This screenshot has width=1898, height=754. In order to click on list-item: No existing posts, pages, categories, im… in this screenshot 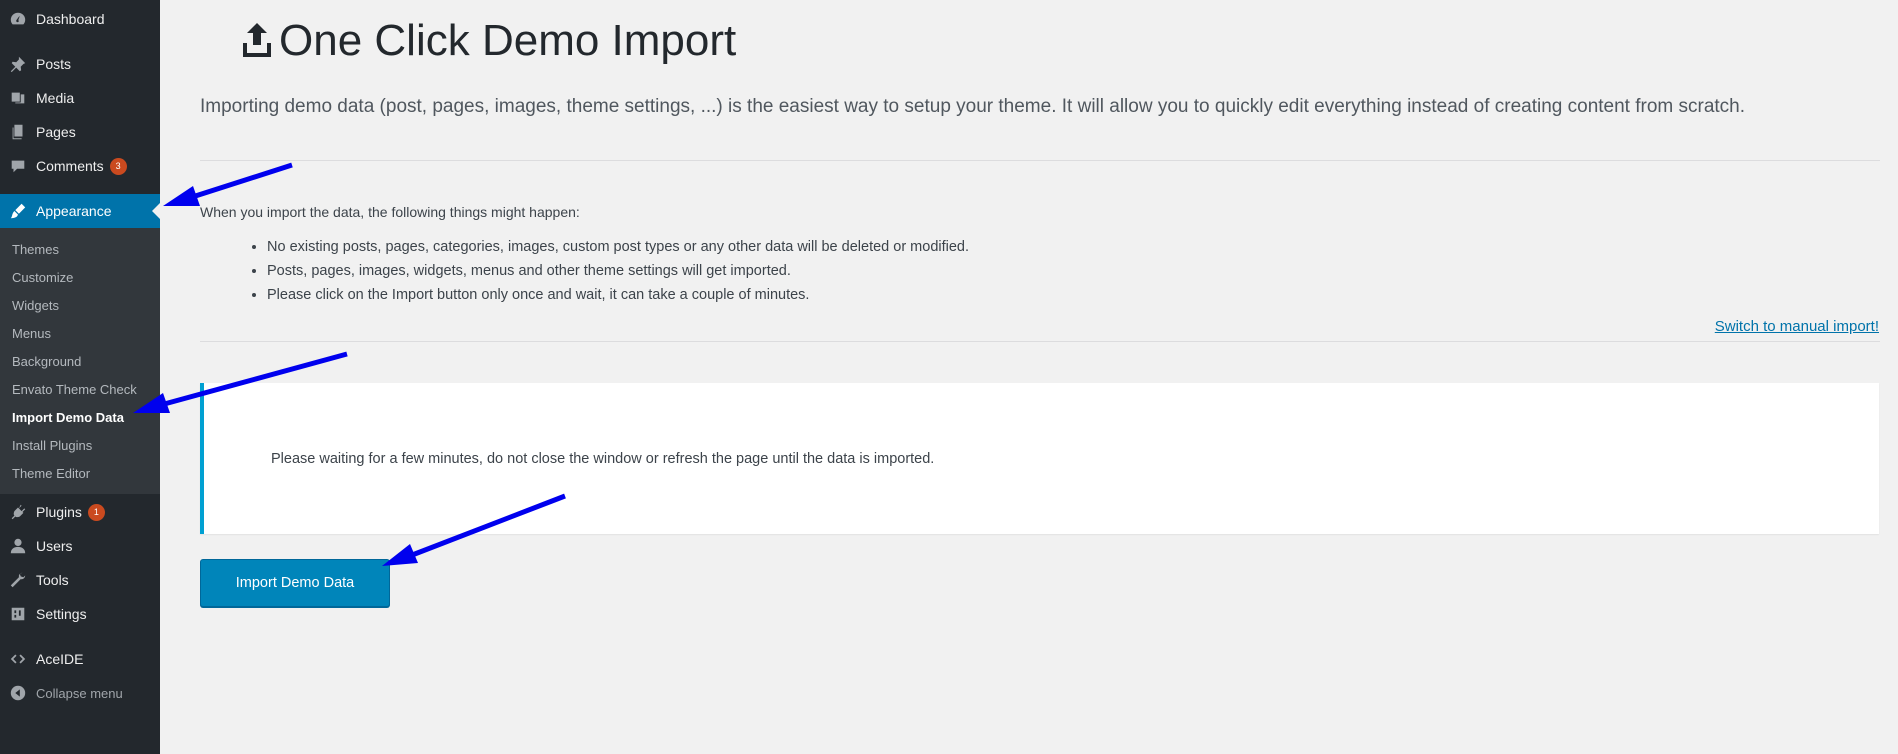, I will do `click(618, 247)`.